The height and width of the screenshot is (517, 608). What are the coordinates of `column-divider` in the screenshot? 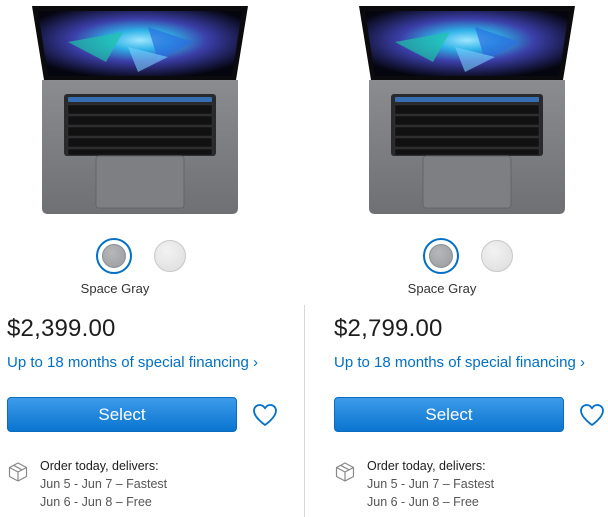 It's located at (304, 411).